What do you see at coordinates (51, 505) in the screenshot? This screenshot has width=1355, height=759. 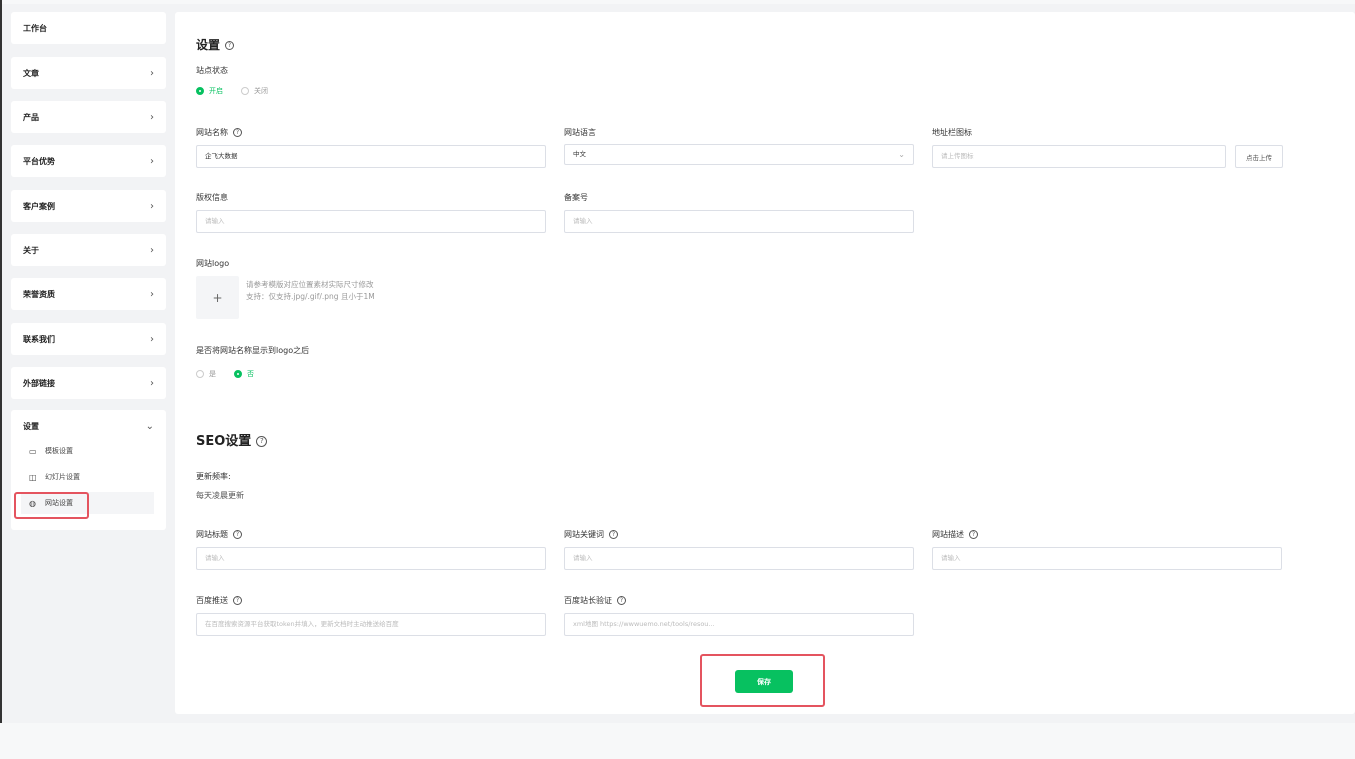 I see `highlight-box-nav` at bounding box center [51, 505].